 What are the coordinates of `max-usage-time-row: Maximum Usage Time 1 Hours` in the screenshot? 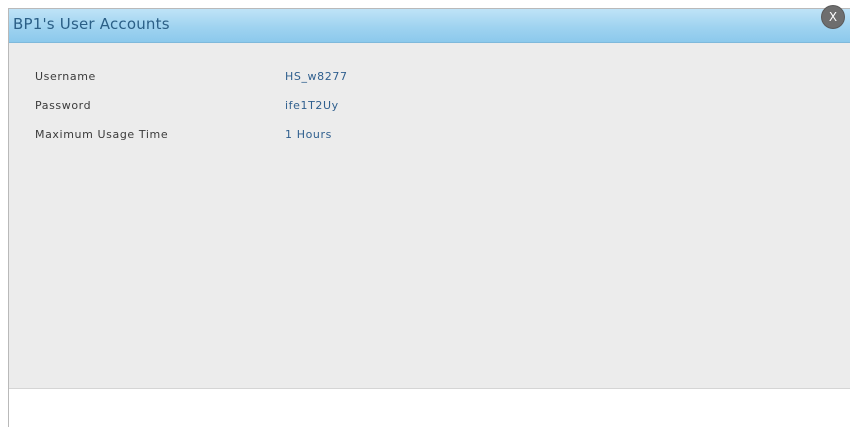 It's located at (429, 137).